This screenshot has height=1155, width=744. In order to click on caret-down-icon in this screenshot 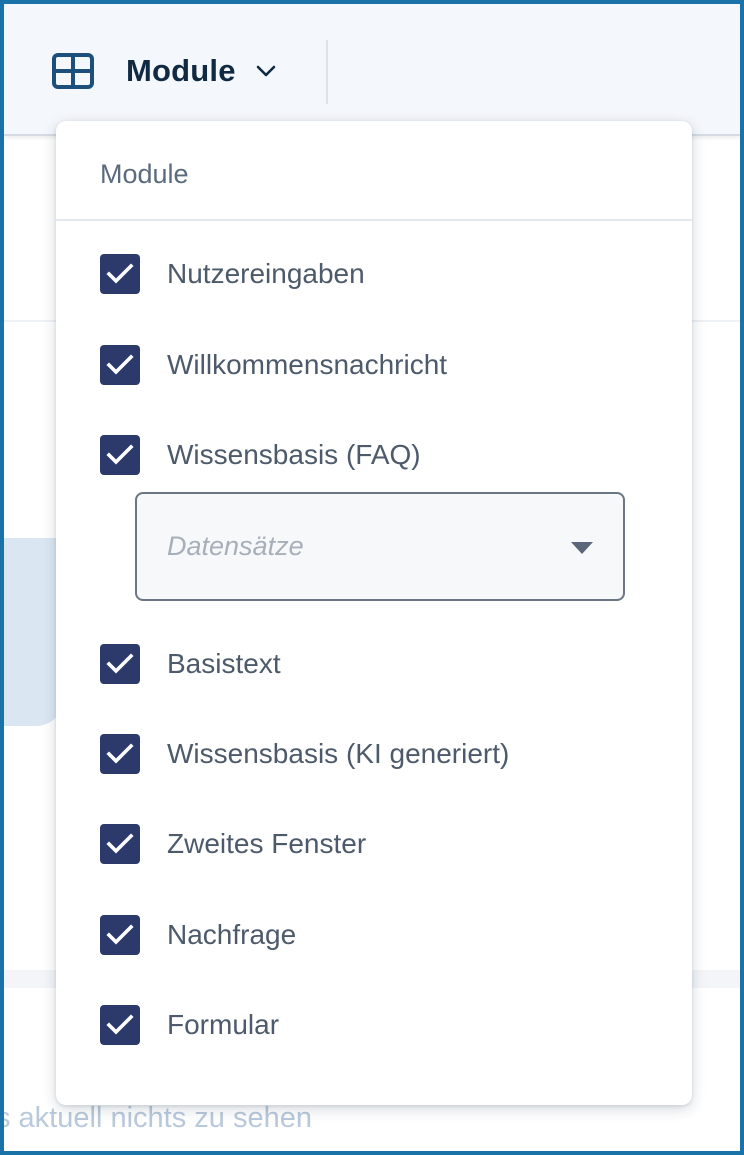, I will do `click(582, 547)`.